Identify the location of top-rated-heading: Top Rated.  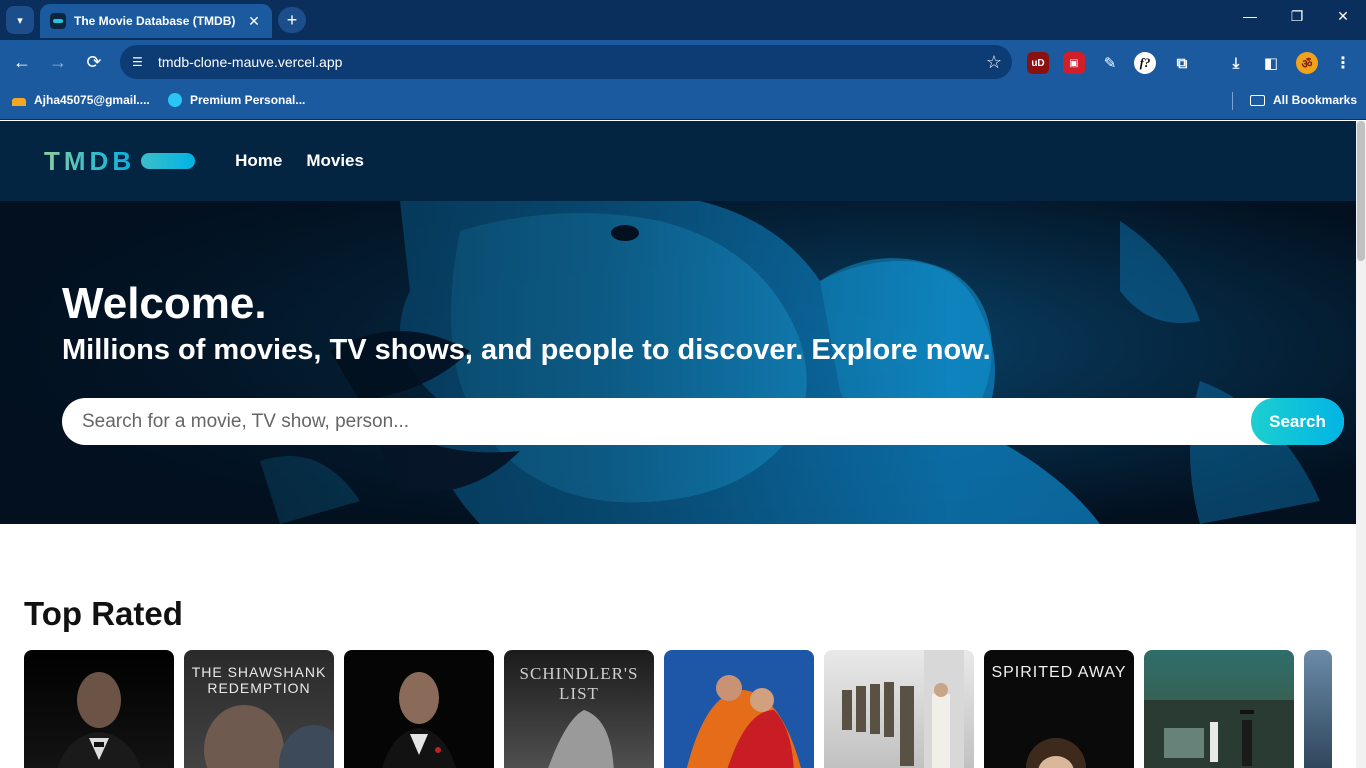
(103, 613).